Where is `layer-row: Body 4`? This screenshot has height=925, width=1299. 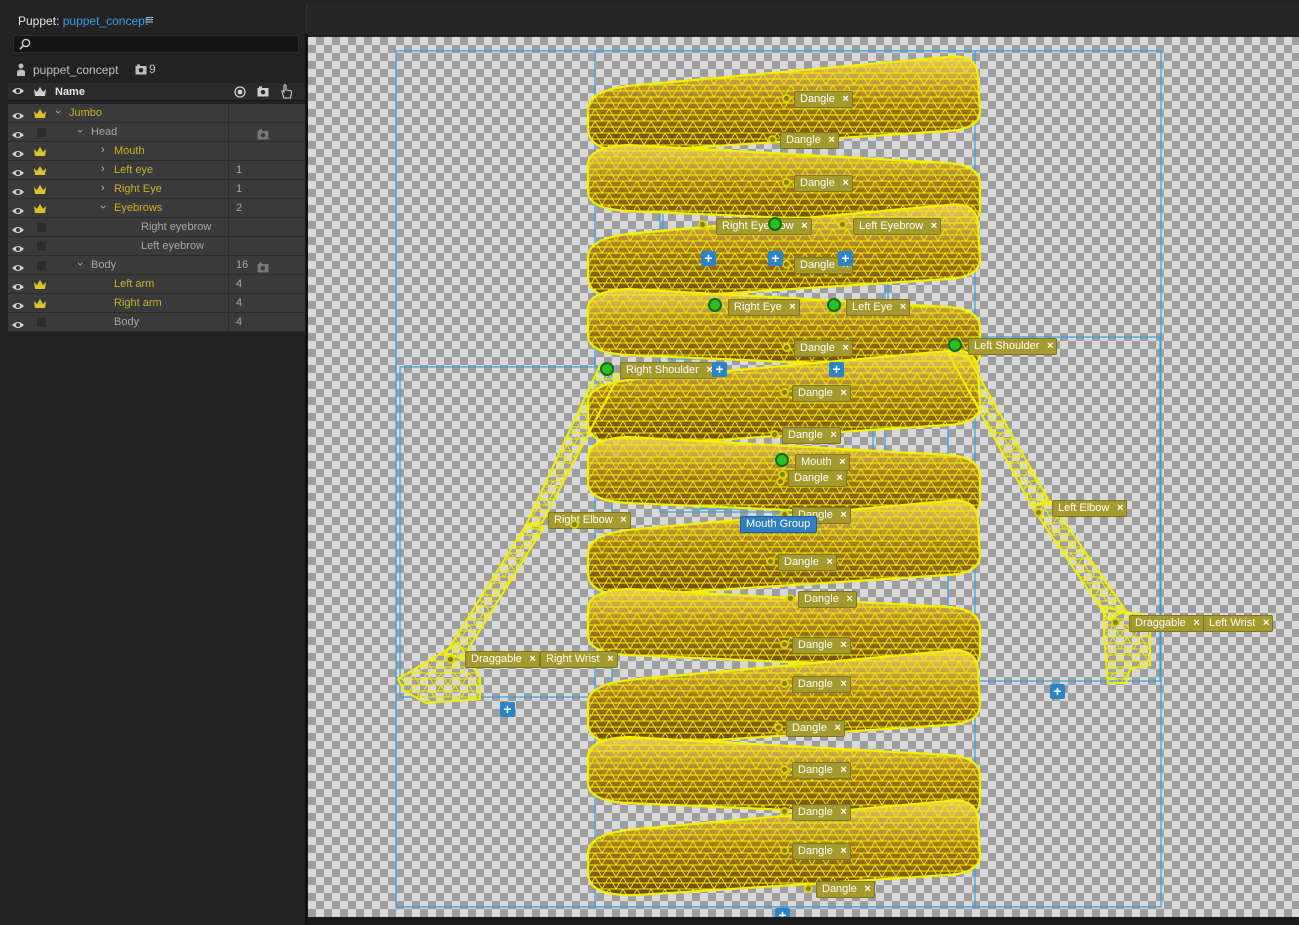 layer-row: Body 4 is located at coordinates (157, 322).